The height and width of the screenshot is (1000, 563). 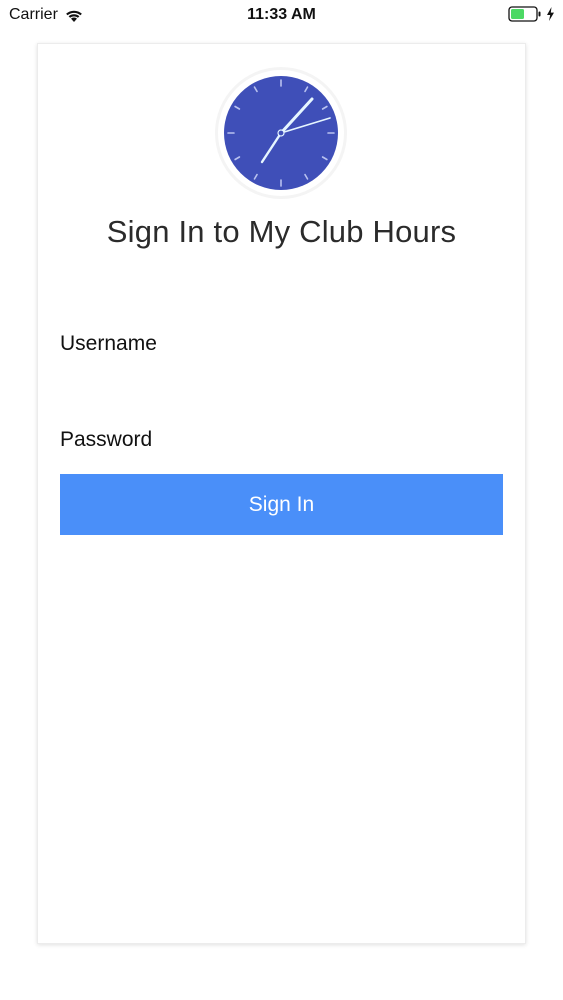 What do you see at coordinates (281, 504) in the screenshot?
I see `sign-in-button: Sign In` at bounding box center [281, 504].